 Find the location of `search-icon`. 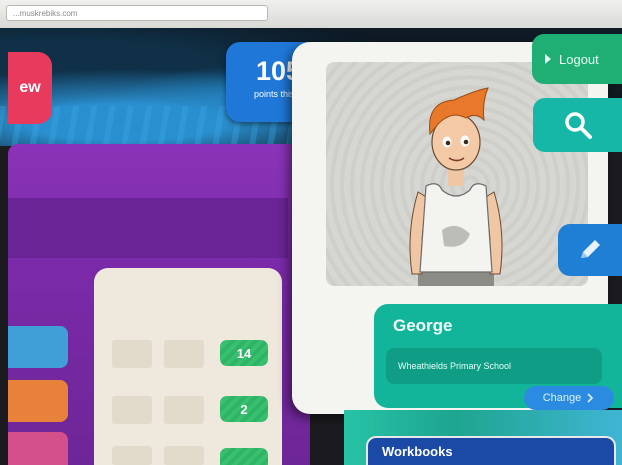

search-icon is located at coordinates (578, 125).